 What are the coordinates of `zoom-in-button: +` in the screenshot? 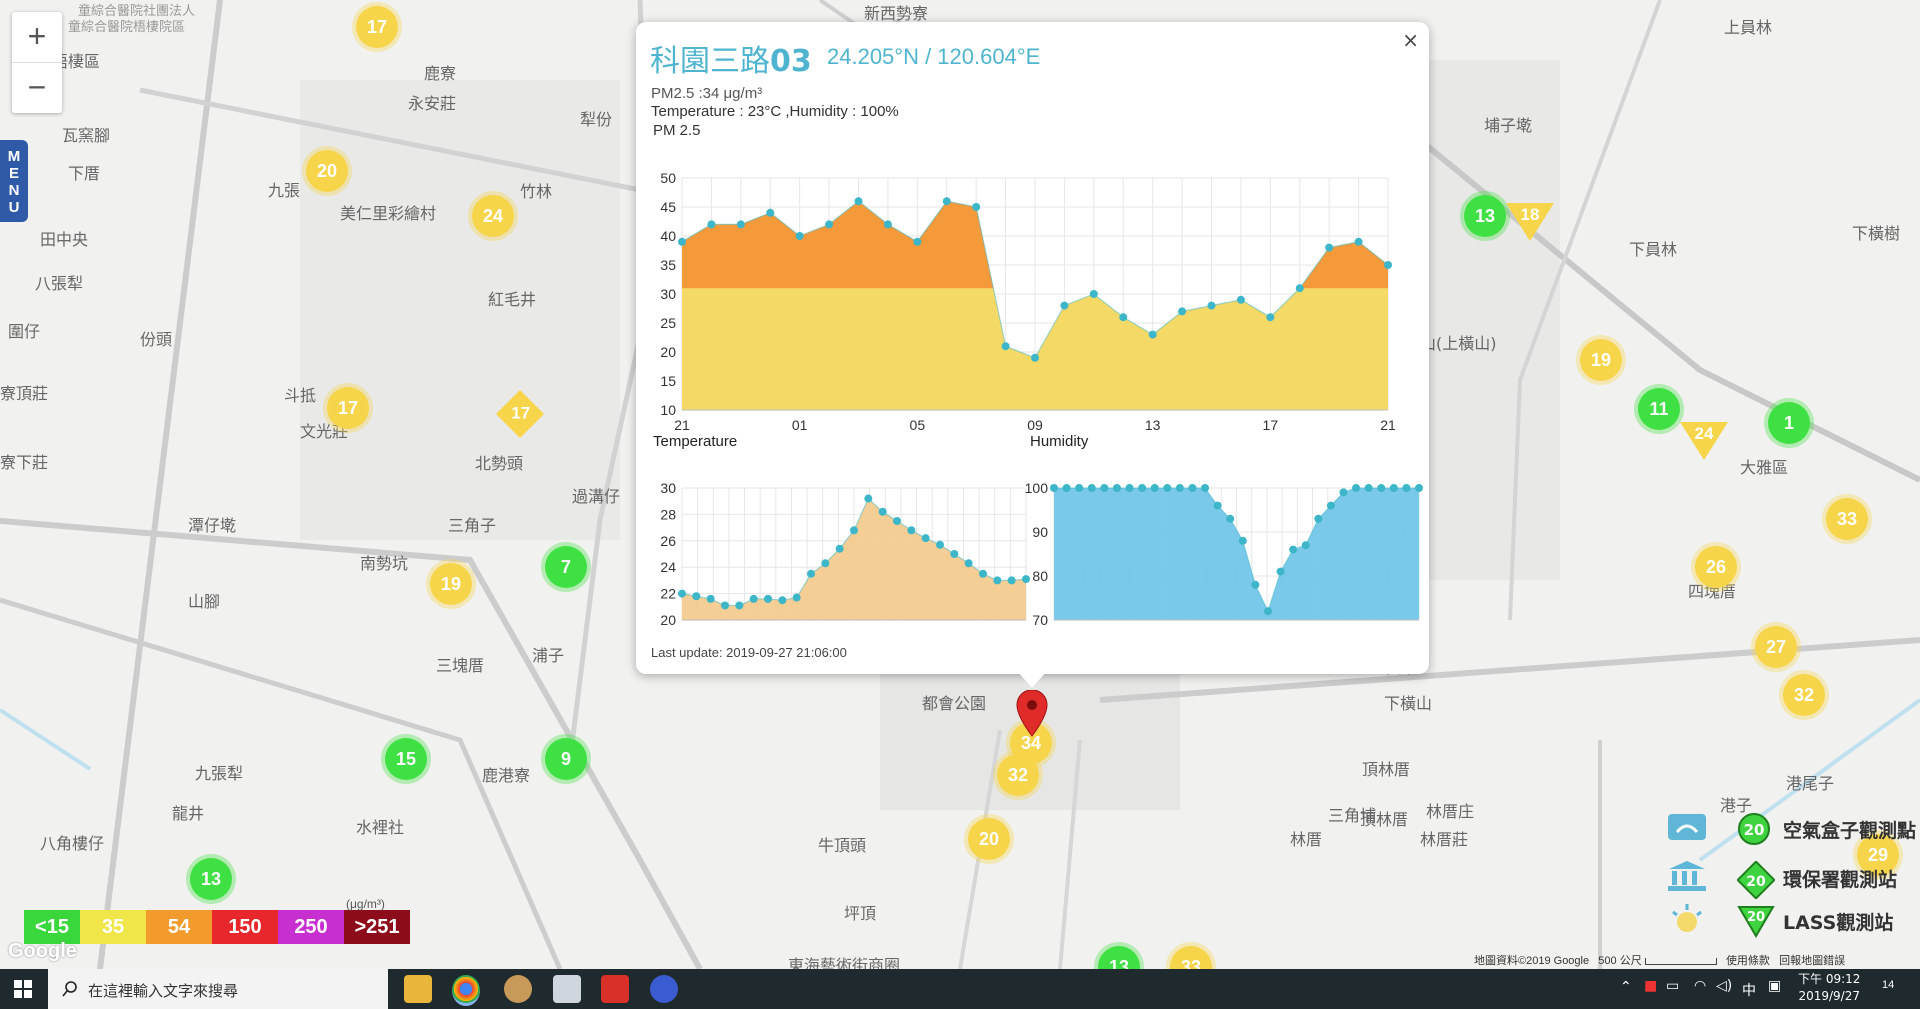 It's located at (37, 37).